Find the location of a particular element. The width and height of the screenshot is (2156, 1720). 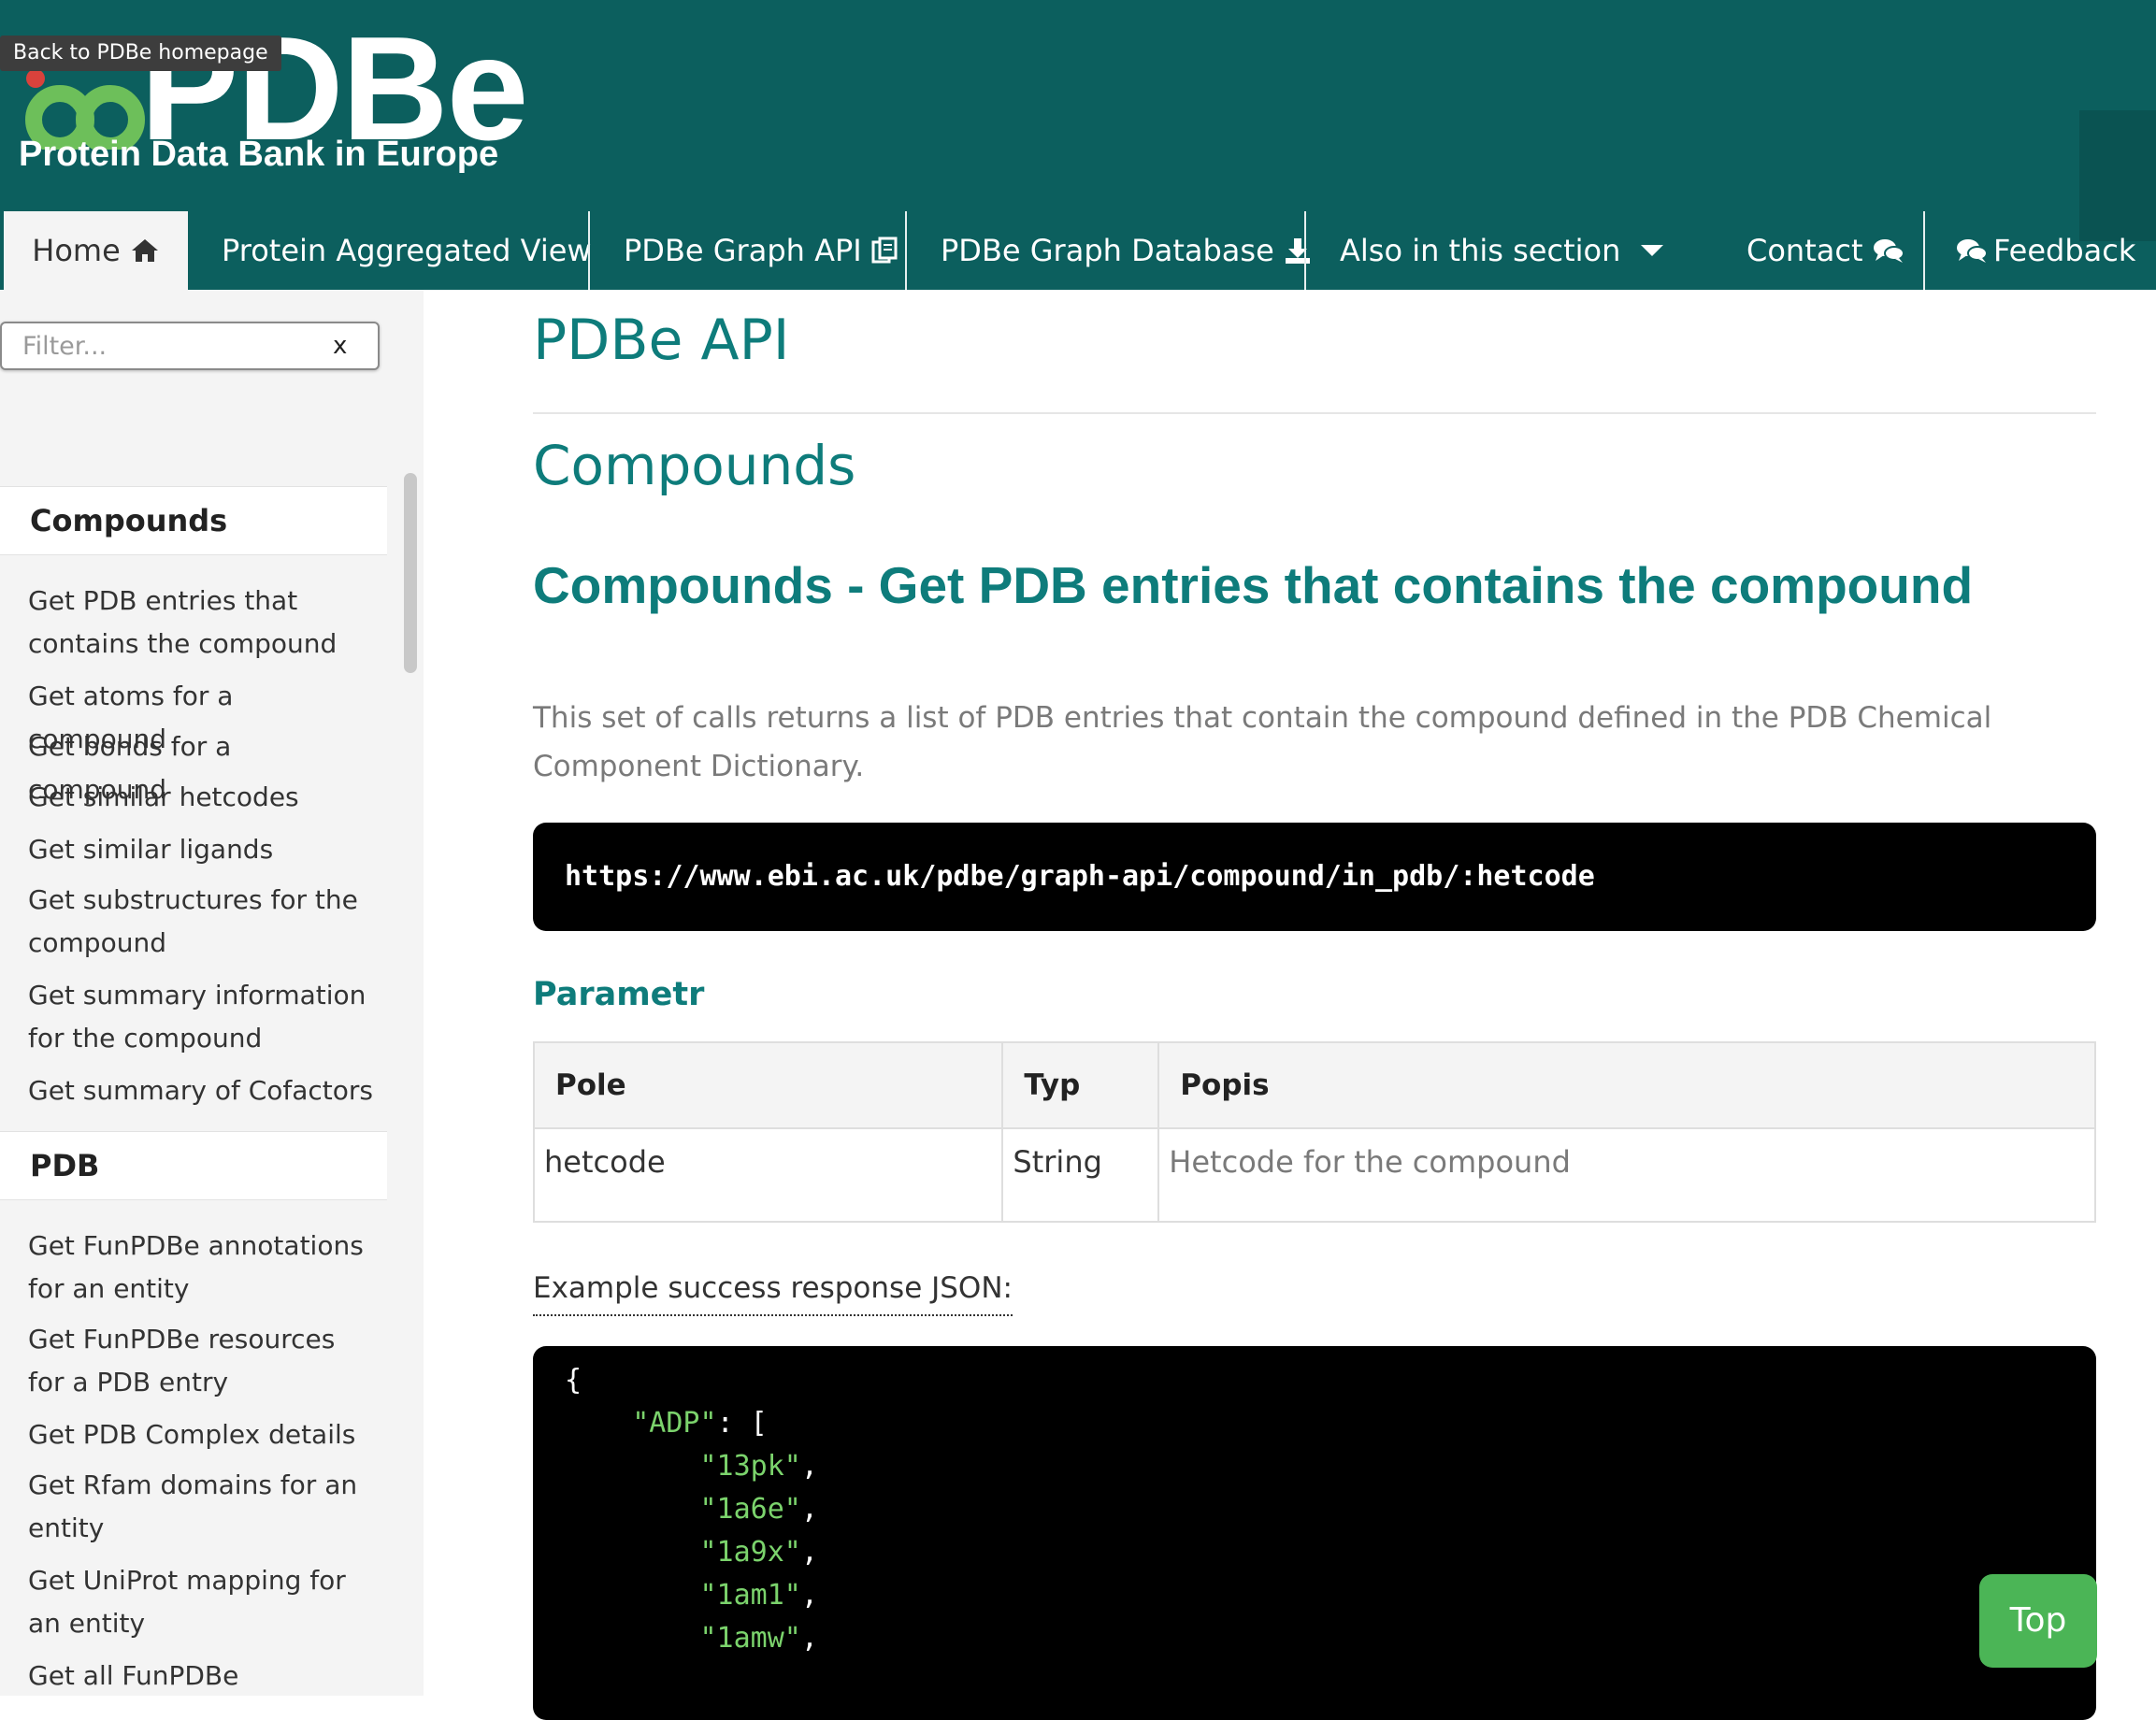

nav-item-feedback: Feedback is located at coordinates (2045, 250).